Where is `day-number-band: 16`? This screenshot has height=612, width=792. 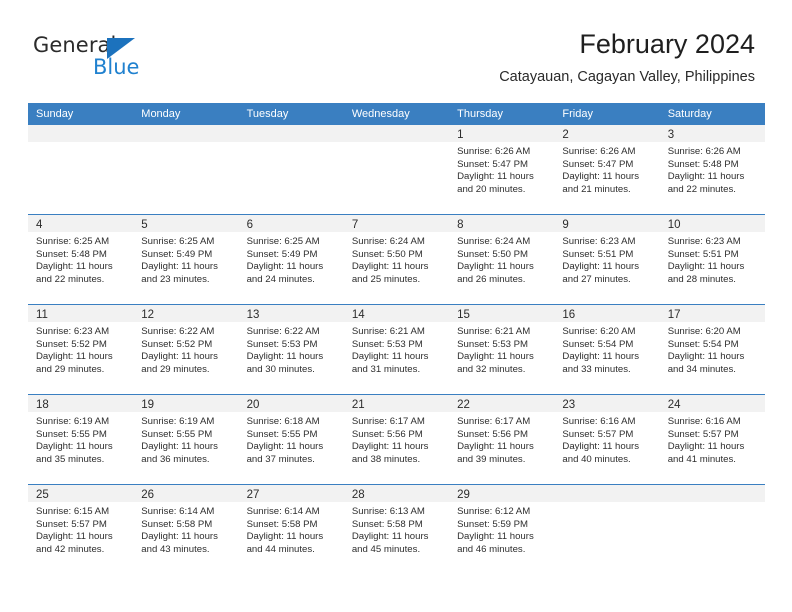 day-number-band: 16 is located at coordinates (607, 313).